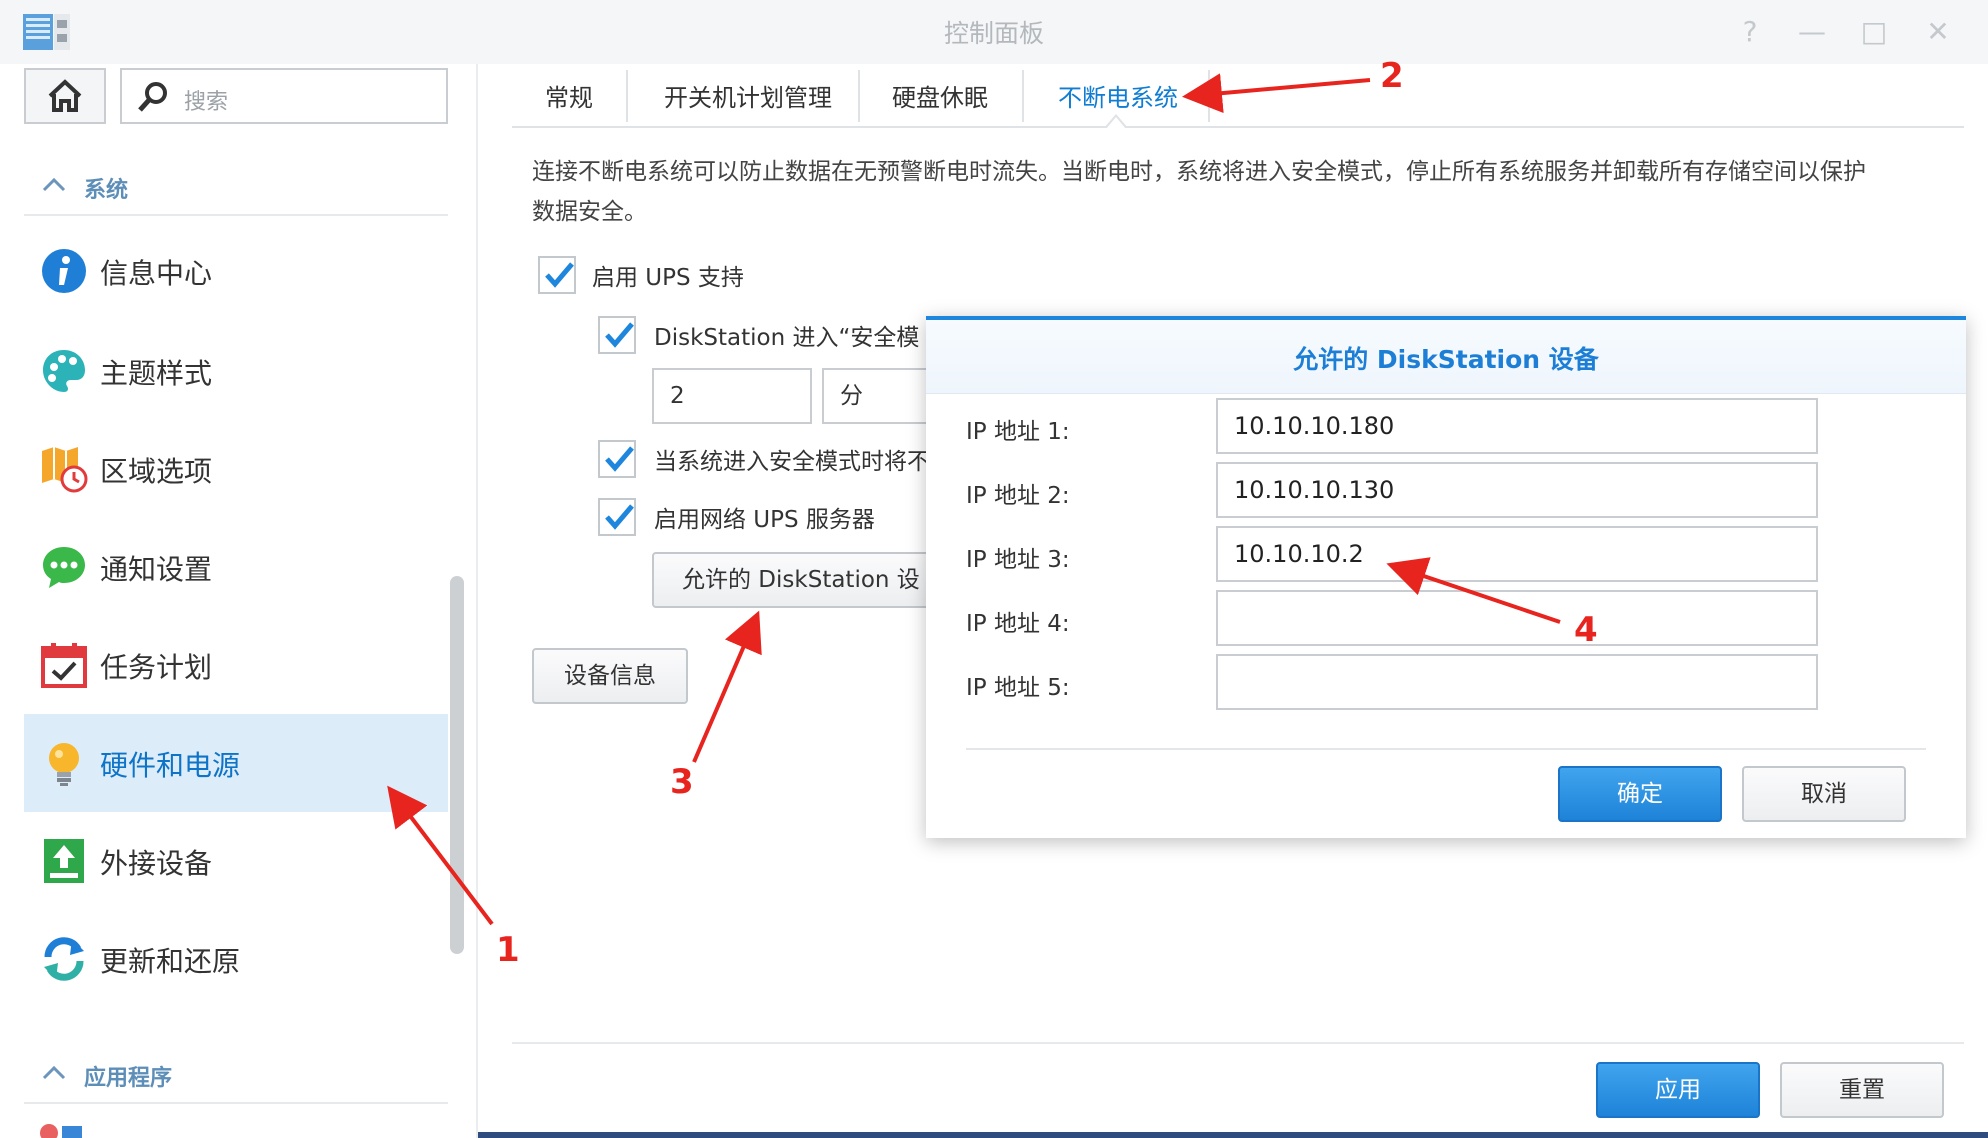 The image size is (1988, 1138). I want to click on light-bulb-icon, so click(64, 764).